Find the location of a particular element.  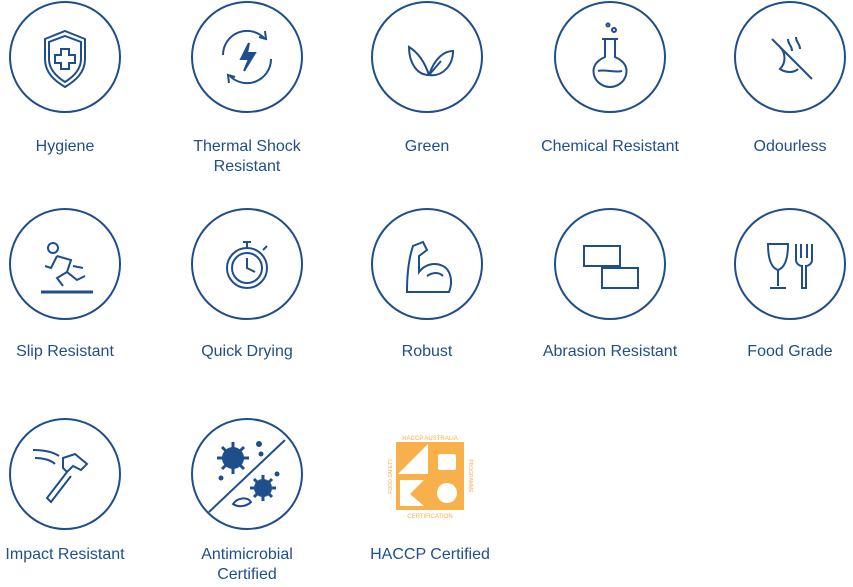

flask-icon is located at coordinates (610, 55).